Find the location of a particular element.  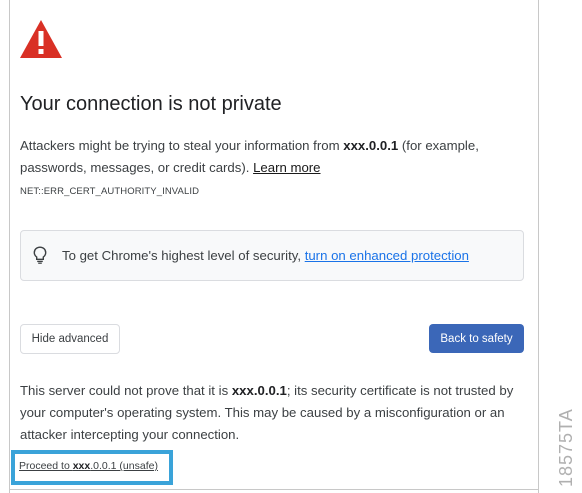

page-title: Your connection is not private is located at coordinates (151, 104).